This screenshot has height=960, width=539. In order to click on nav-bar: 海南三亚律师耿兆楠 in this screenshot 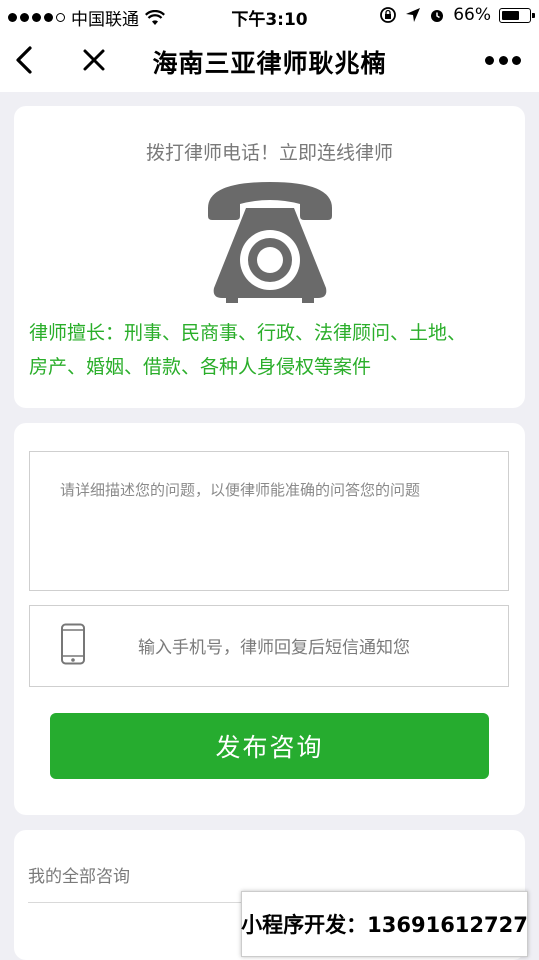, I will do `click(269, 61)`.